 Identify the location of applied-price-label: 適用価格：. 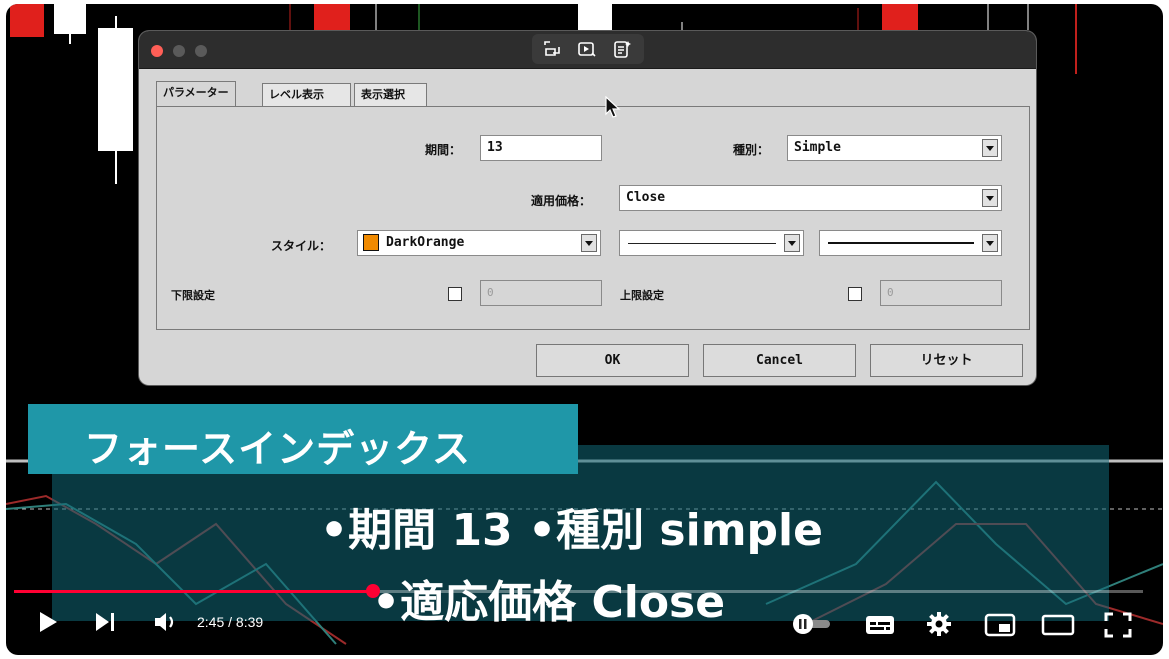
(561, 201).